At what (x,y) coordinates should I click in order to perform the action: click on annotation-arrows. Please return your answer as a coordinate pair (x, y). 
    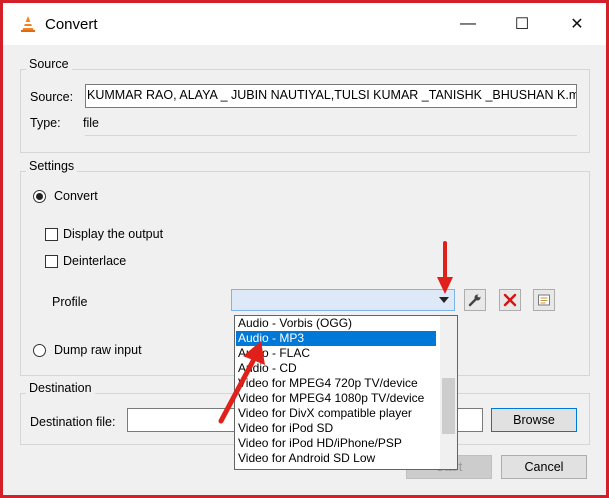
    Looking at the image, I should click on (335, 332).